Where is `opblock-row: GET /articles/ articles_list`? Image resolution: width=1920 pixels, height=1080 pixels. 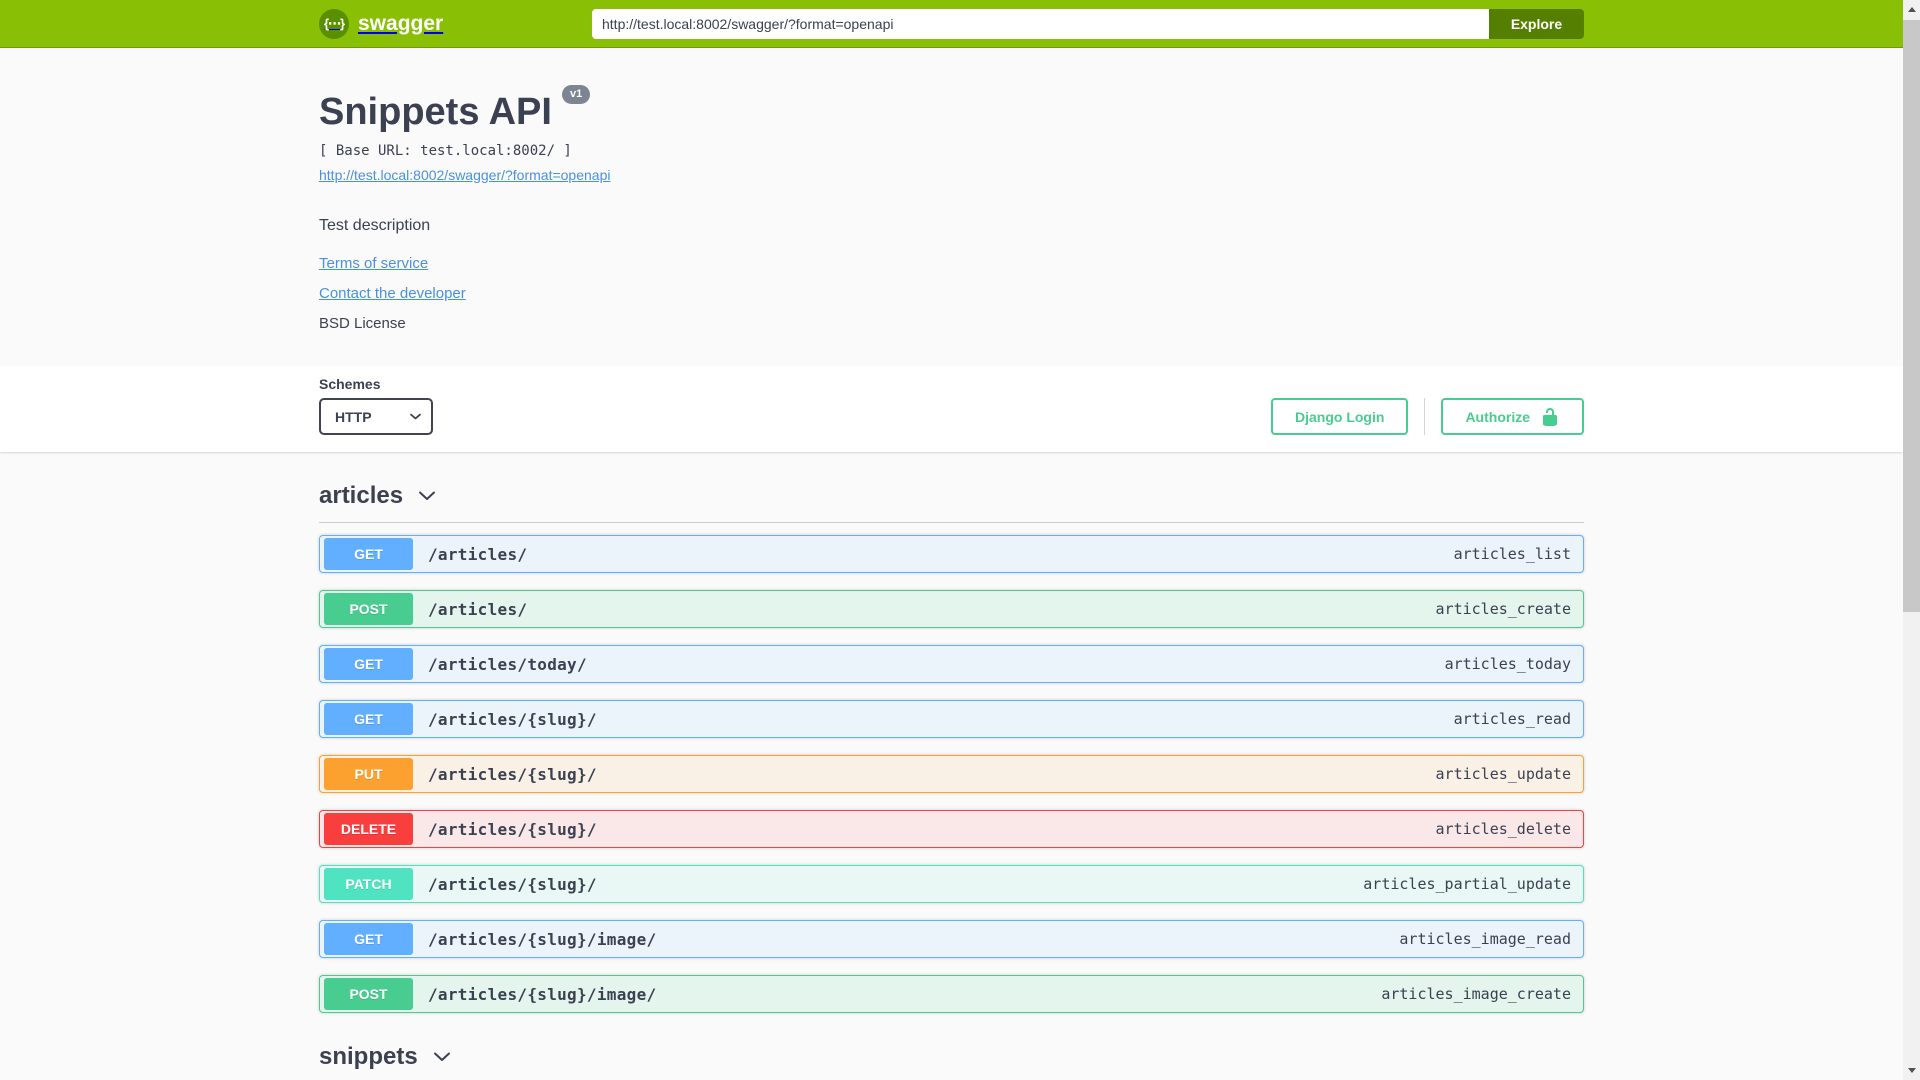
opblock-row: GET /articles/ articles_list is located at coordinates (951, 554).